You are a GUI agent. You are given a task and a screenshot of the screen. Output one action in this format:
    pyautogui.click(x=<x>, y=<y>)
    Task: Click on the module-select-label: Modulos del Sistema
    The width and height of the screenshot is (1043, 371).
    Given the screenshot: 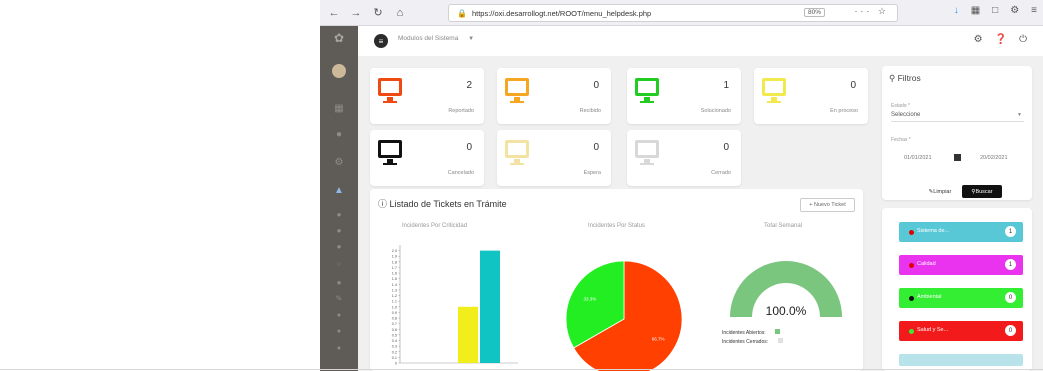 What is the action you would take?
    pyautogui.click(x=428, y=38)
    